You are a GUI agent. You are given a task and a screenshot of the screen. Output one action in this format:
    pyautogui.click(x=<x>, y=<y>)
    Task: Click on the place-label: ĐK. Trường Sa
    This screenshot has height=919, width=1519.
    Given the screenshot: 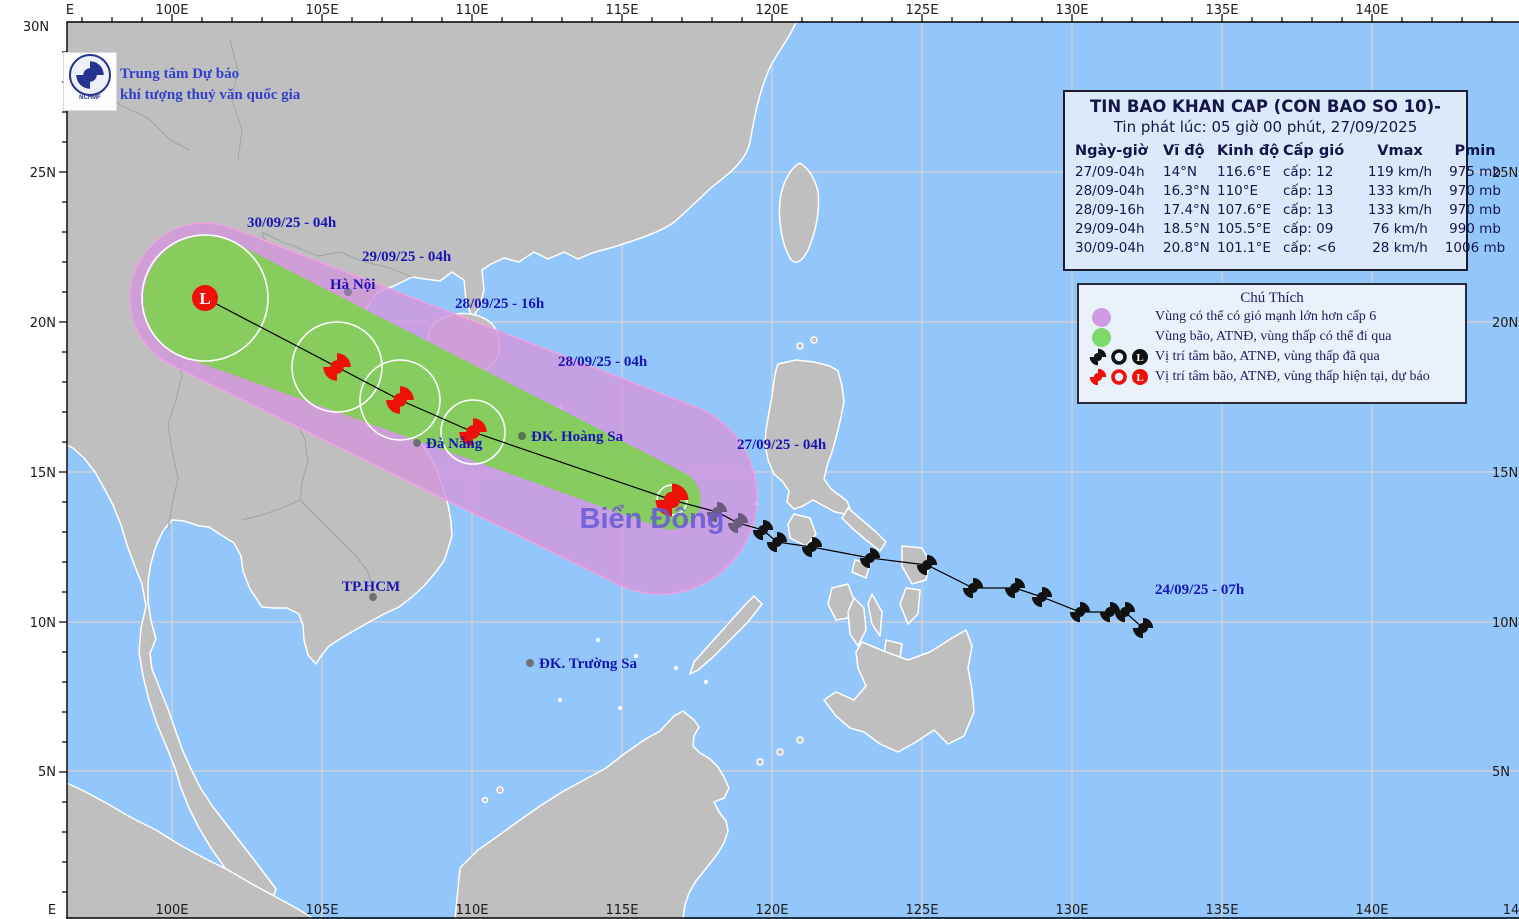 What is the action you would take?
    pyautogui.click(x=588, y=664)
    